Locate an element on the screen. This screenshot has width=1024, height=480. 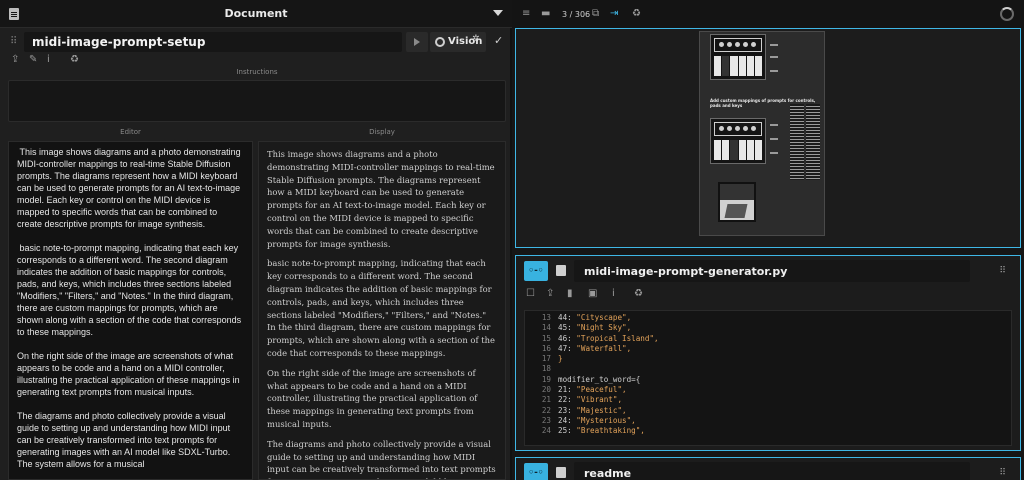
code-line: 13 44: "Cityscape", is located at coordinates (586, 317).